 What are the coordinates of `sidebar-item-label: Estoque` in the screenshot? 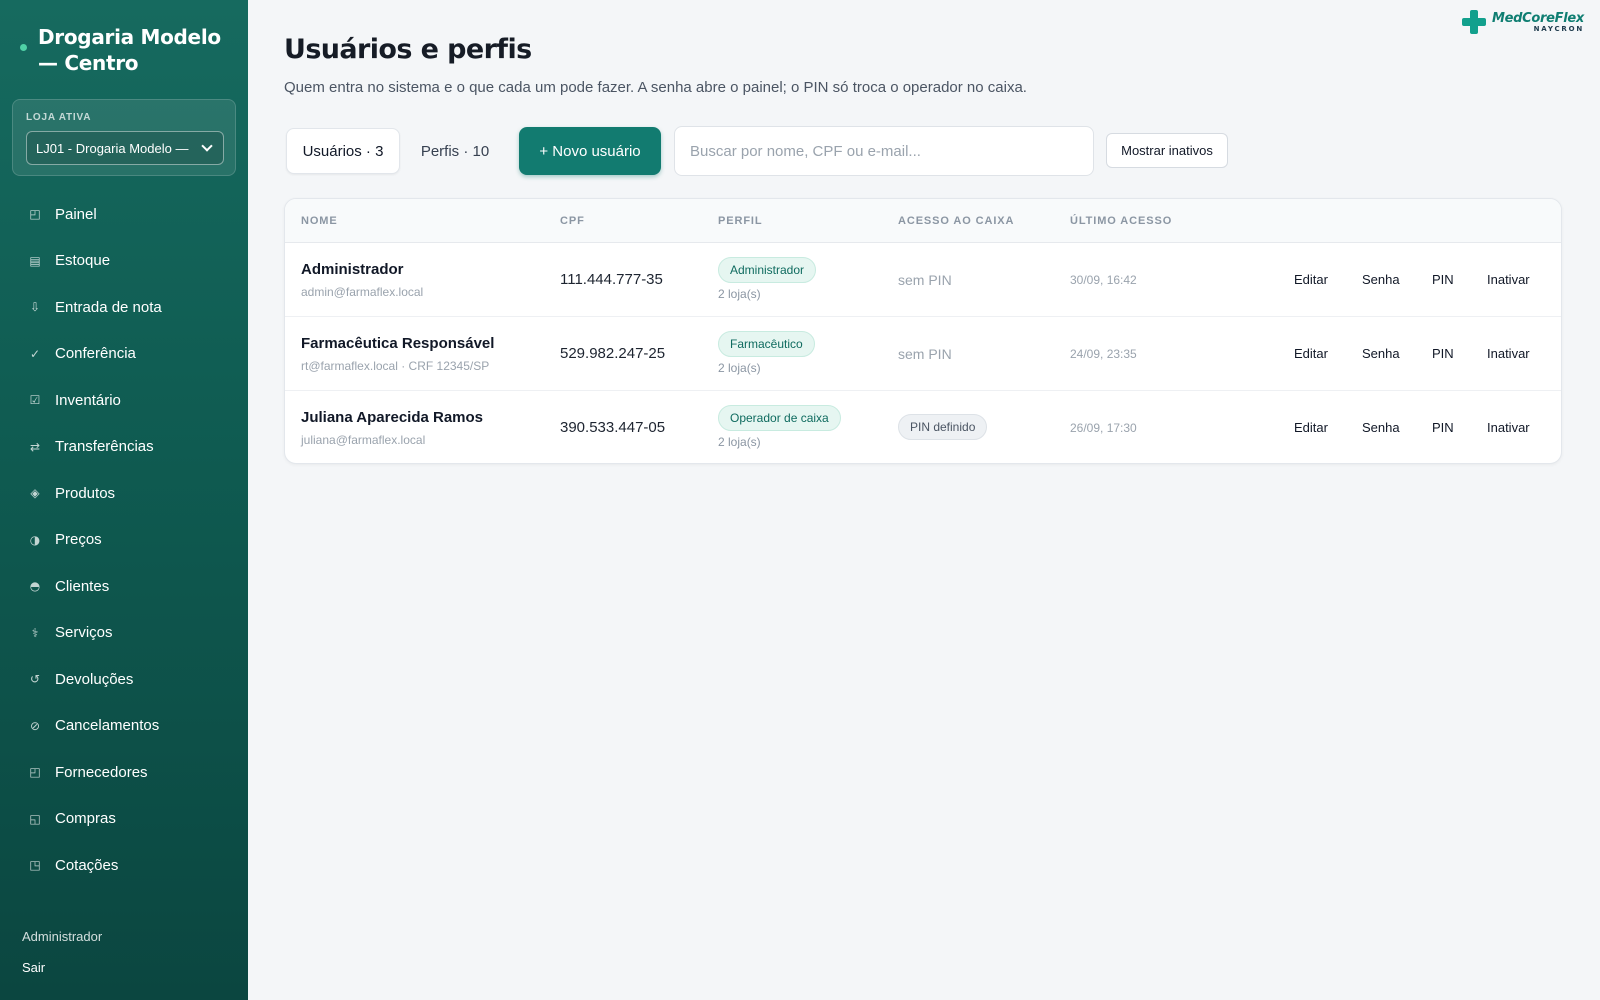 It's located at (83, 261).